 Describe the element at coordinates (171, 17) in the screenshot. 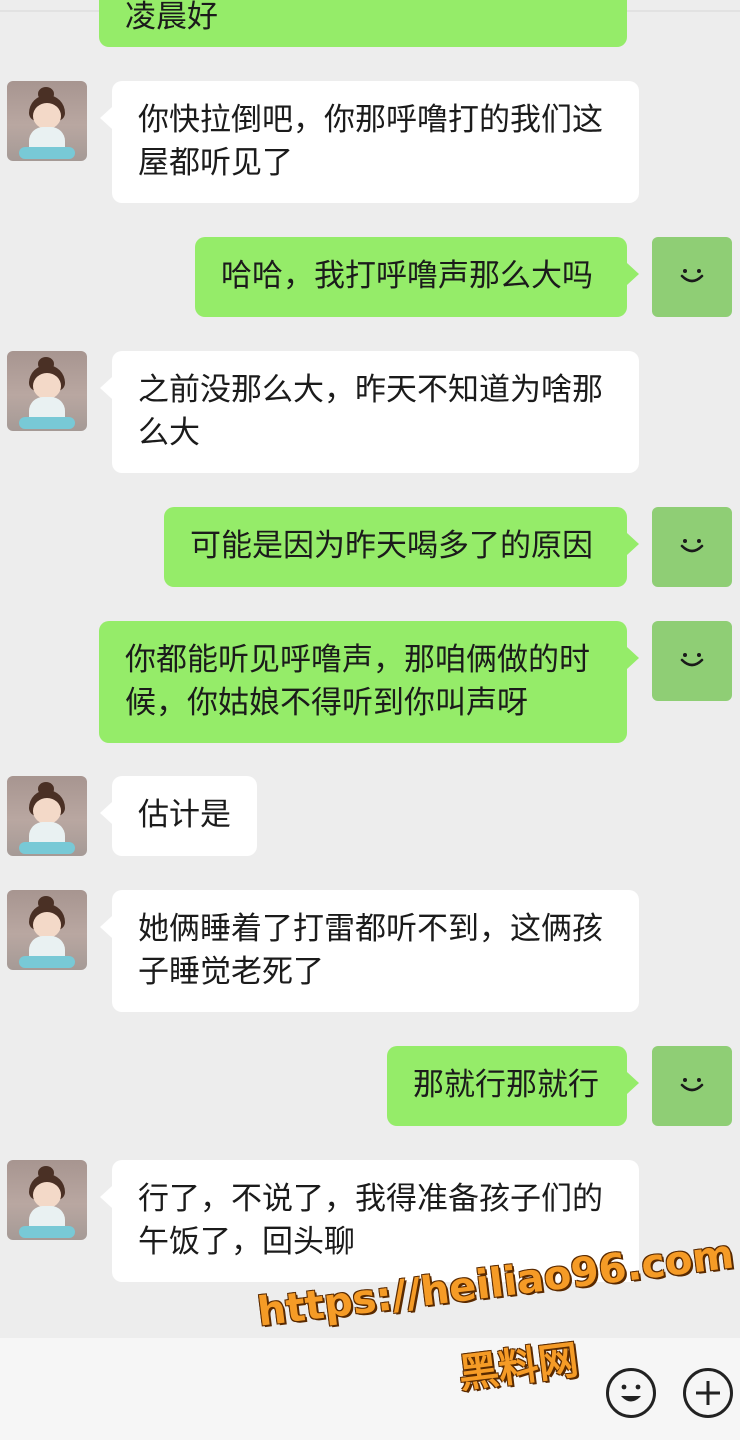

I see `message-text: 凌晨好` at that location.